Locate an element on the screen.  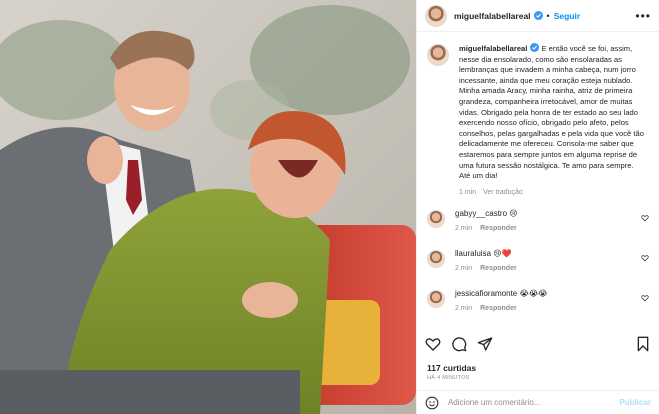
caption-avatar is located at coordinates (438, 55).